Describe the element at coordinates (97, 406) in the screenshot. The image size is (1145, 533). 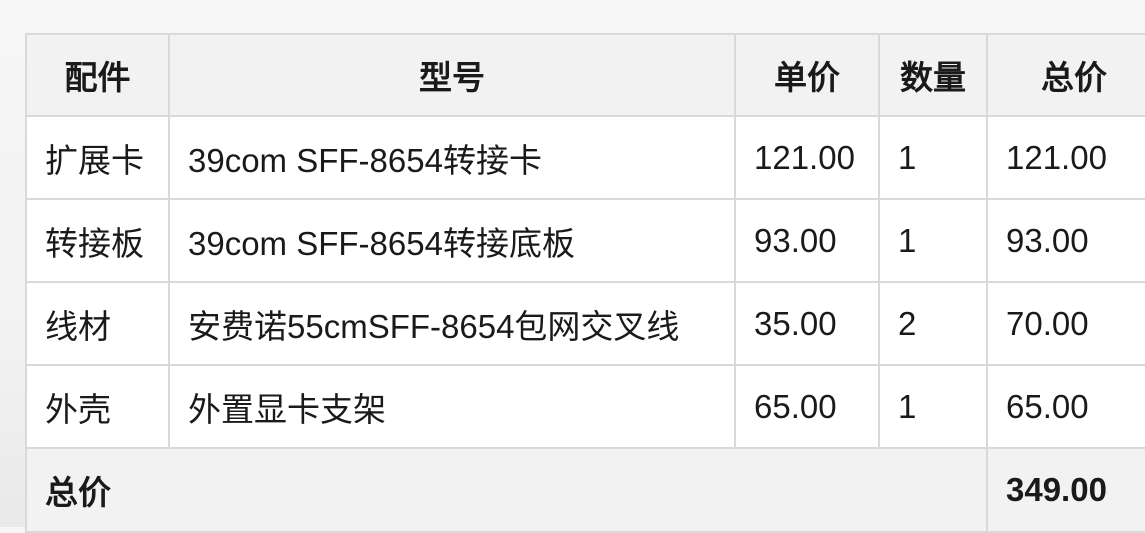
I see `cell-part: 外壳` at that location.